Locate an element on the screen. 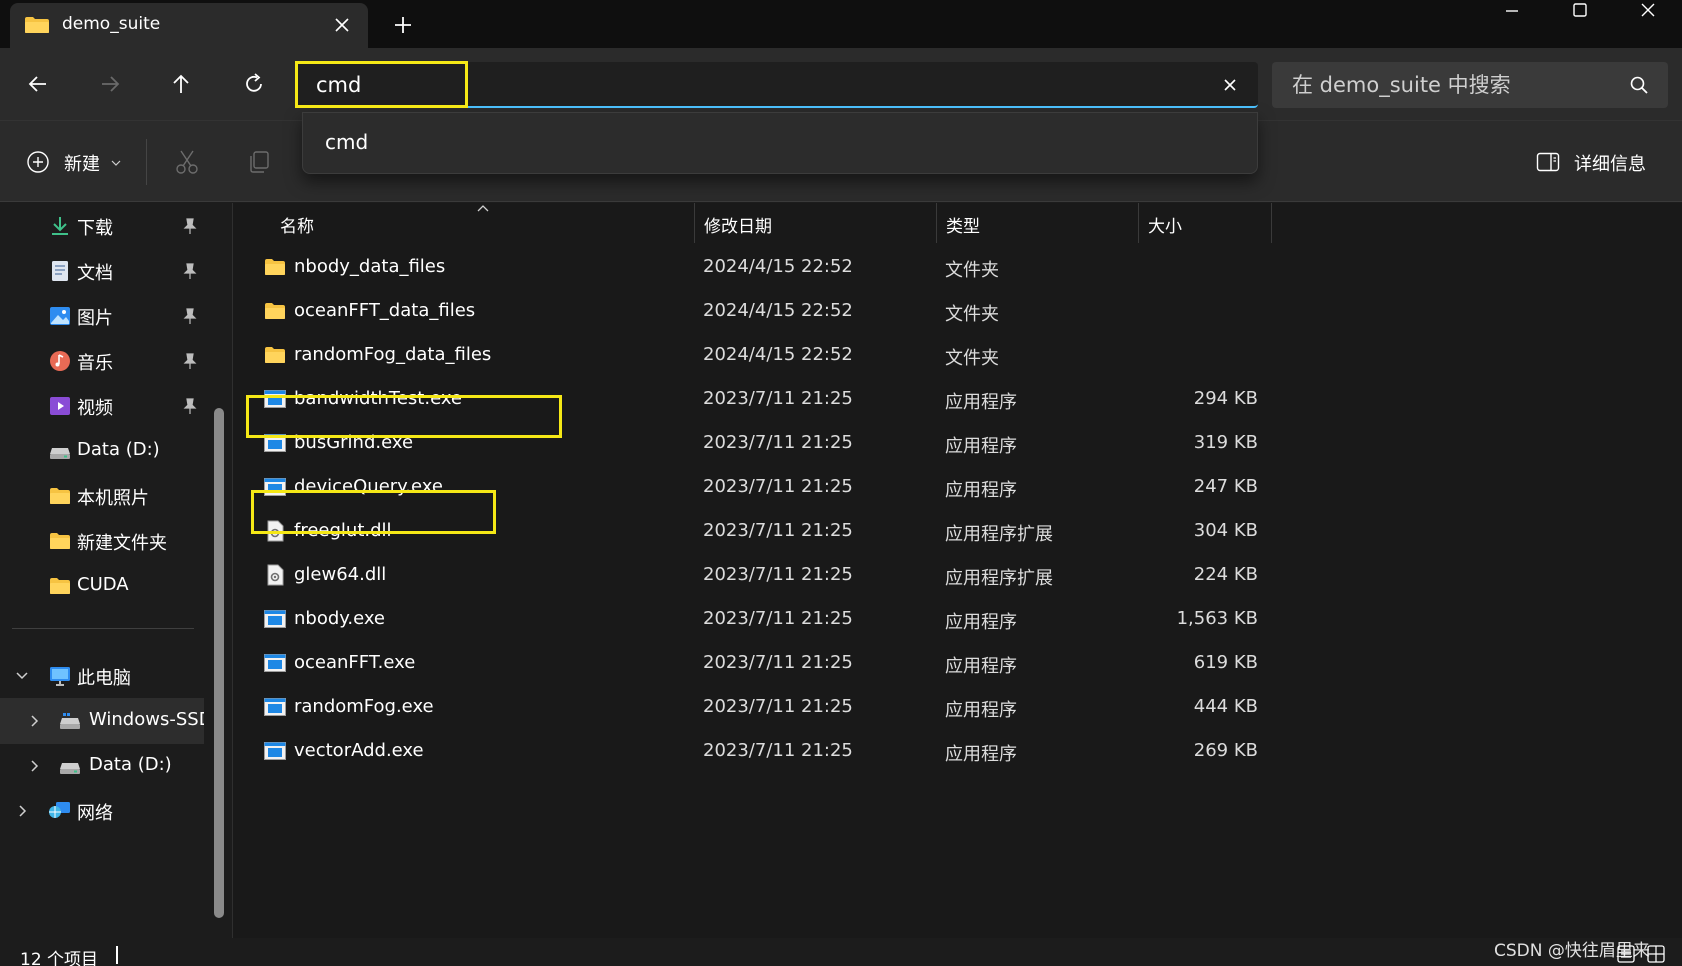 Image resolution: width=1682 pixels, height=966 pixels. add-circle-icon is located at coordinates (38, 162).